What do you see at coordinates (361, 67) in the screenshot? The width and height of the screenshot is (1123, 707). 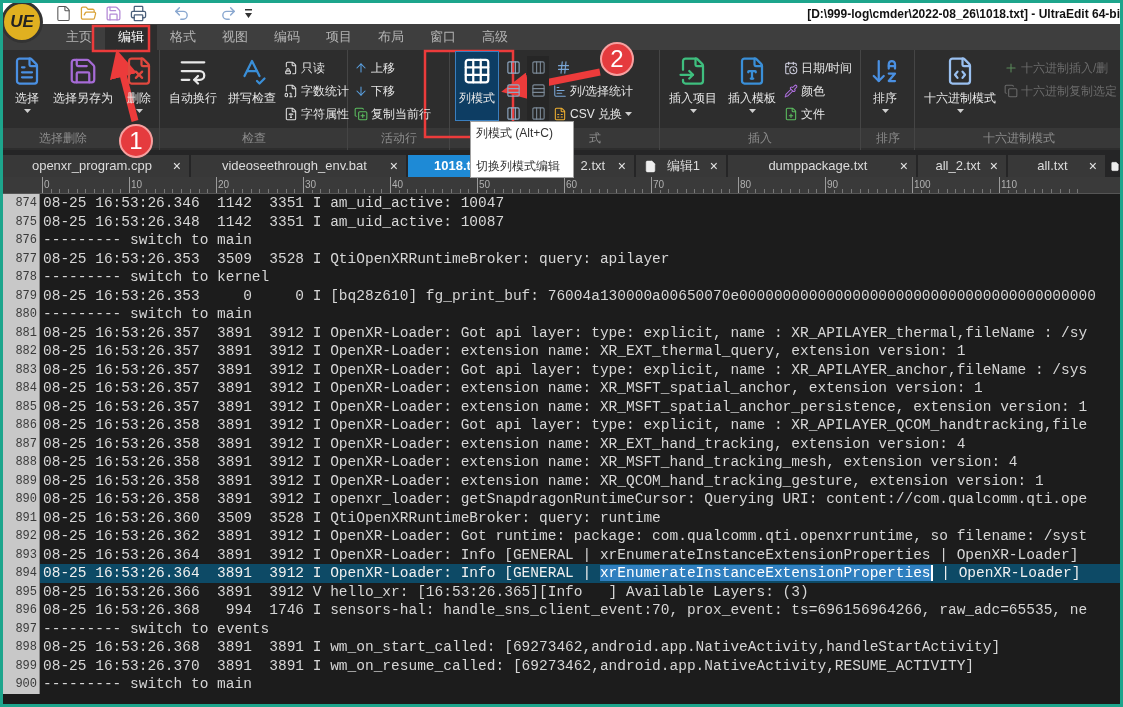 I see `move-up-icon` at bounding box center [361, 67].